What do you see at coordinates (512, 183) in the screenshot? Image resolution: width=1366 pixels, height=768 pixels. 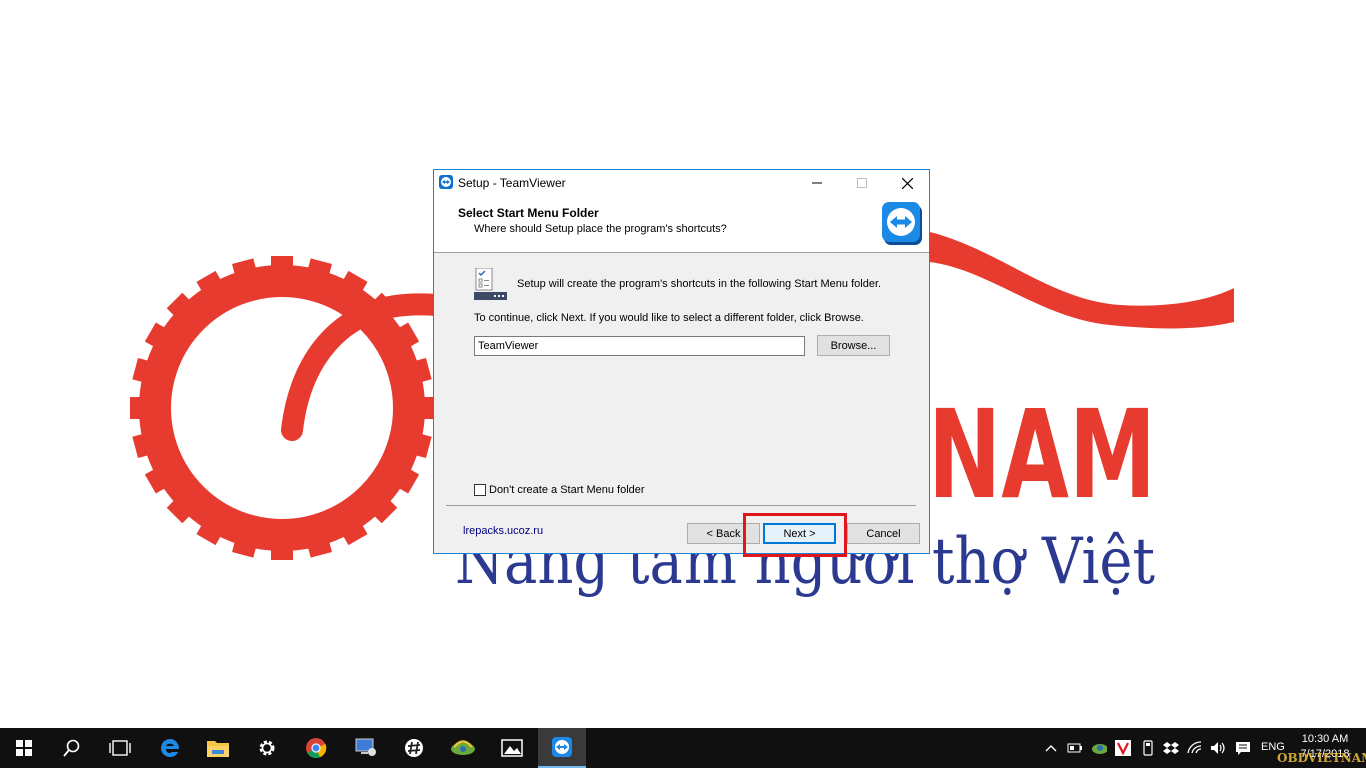 I see `window-title: Setup - TeamViewer` at bounding box center [512, 183].